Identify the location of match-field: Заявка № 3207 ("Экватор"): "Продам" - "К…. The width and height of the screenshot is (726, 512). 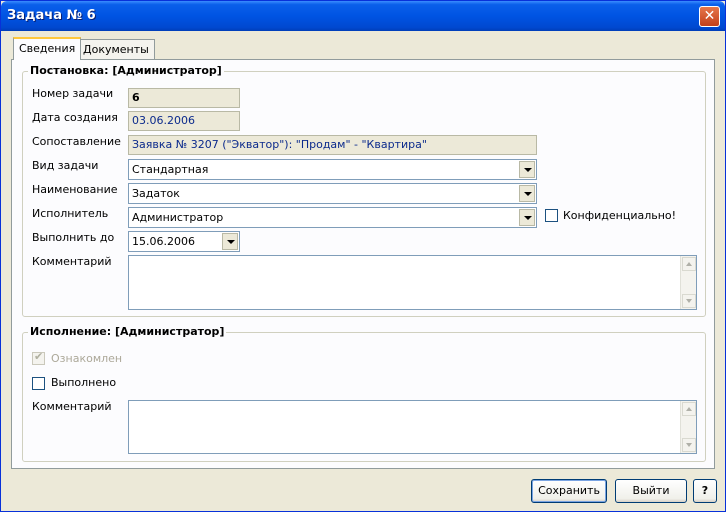
(332, 145).